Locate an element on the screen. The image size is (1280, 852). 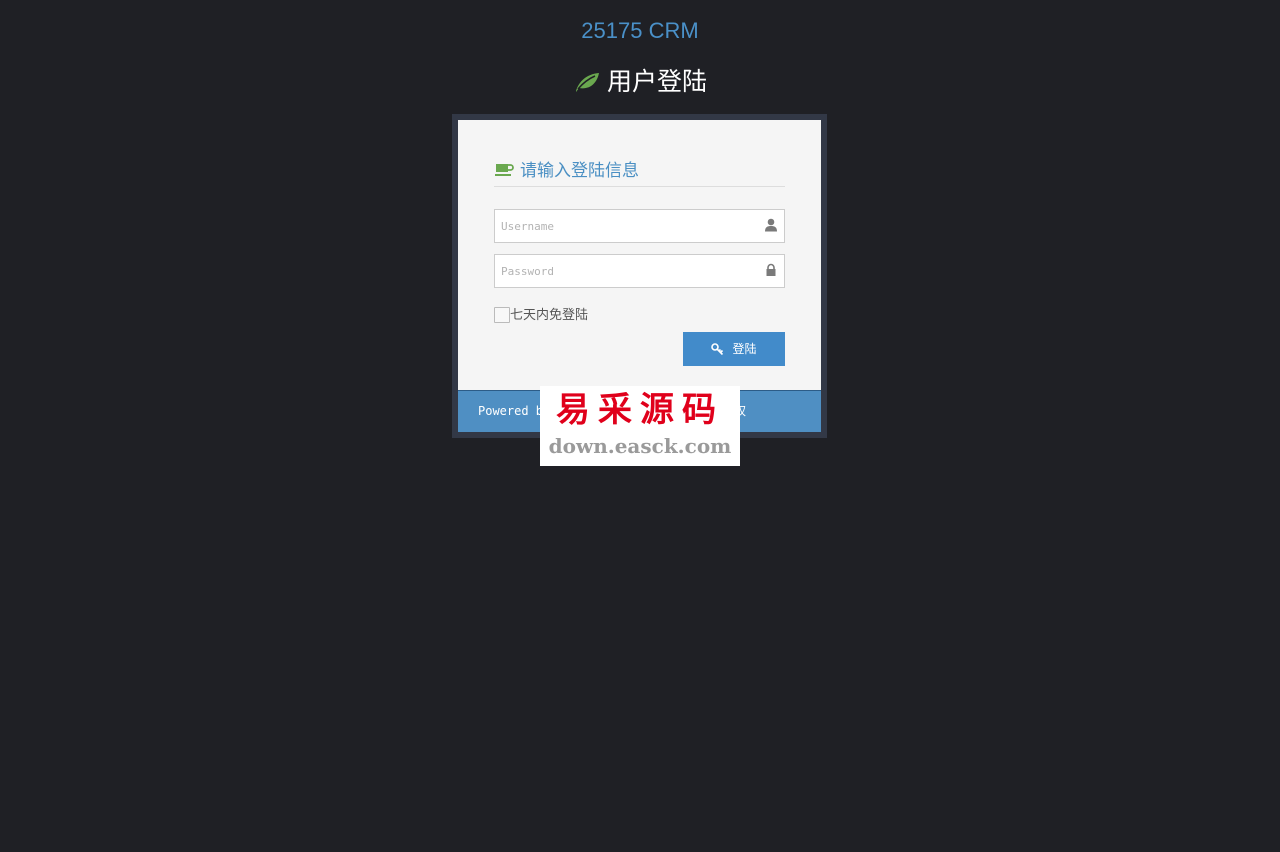
coffee-cup-icon is located at coordinates (504, 172).